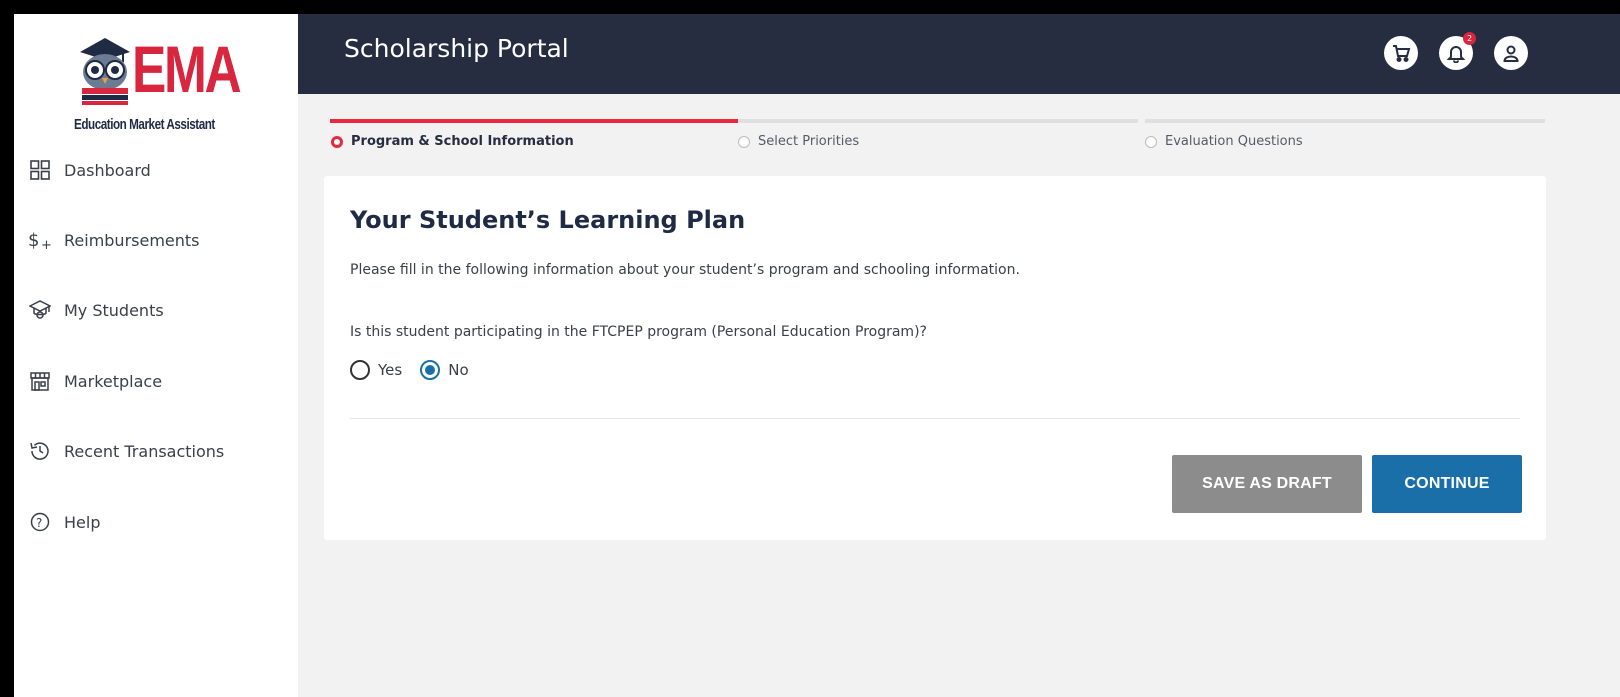 Image resolution: width=1620 pixels, height=697 pixels. I want to click on user-account-button, so click(1511, 53).